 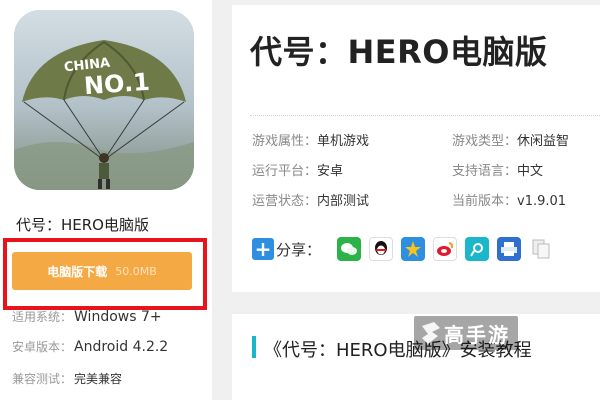 What do you see at coordinates (77, 271) in the screenshot?
I see `download-label: 电脑版下载` at bounding box center [77, 271].